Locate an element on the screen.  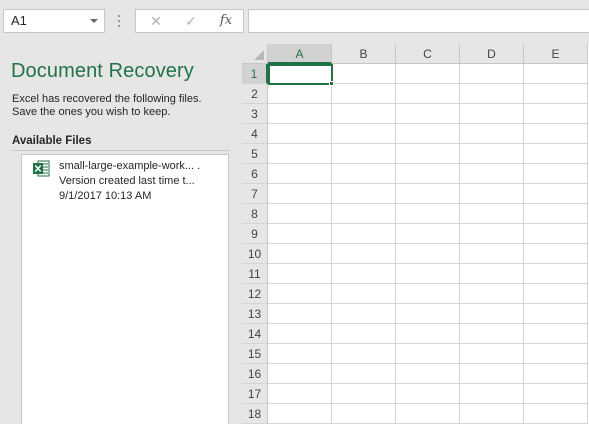
cell-b18 is located at coordinates (364, 414).